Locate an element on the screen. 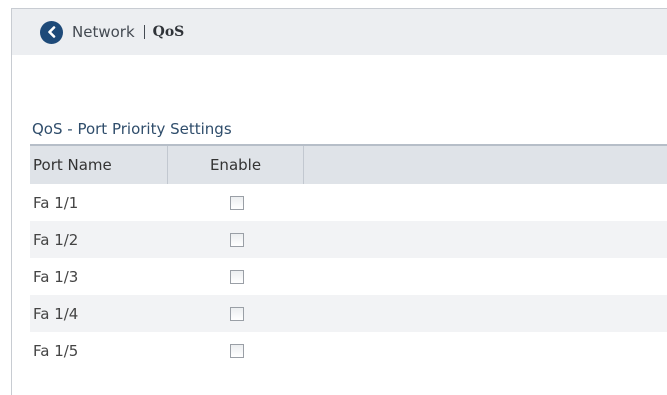 The height and width of the screenshot is (395, 667). table-row: Fa 1/2 is located at coordinates (348, 239).